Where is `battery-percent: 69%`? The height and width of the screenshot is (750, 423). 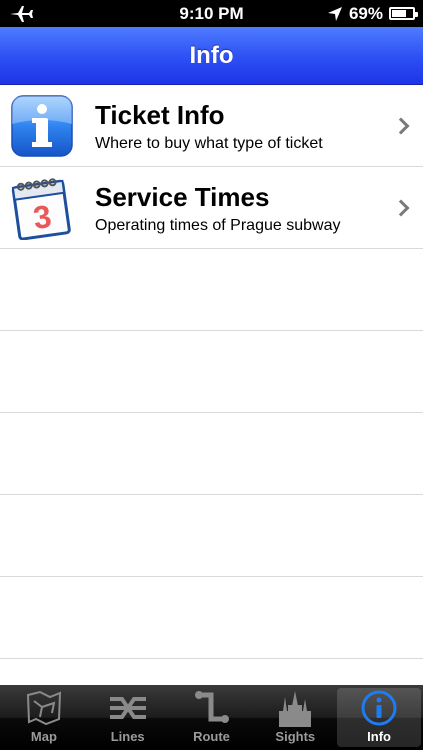
battery-percent: 69% is located at coordinates (365, 13).